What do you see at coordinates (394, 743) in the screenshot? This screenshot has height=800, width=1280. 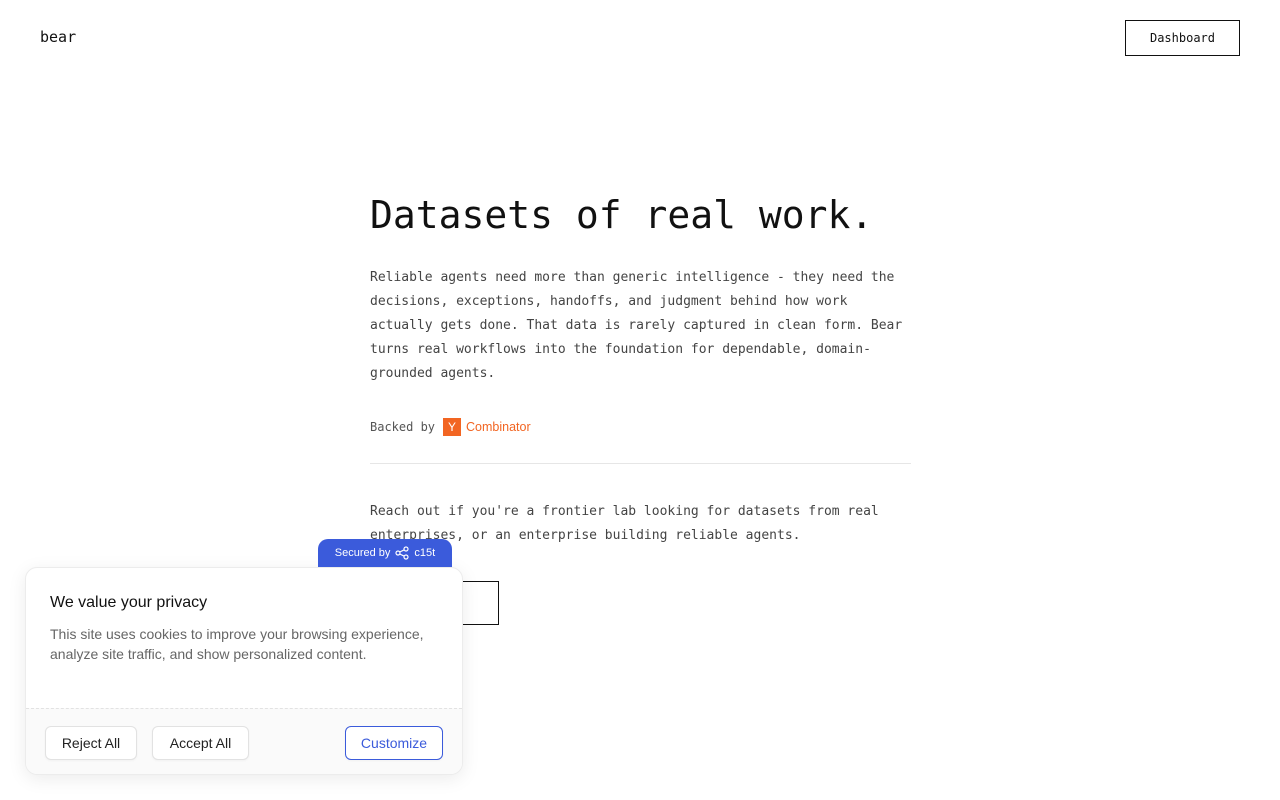 I see `customize-button: Customize` at bounding box center [394, 743].